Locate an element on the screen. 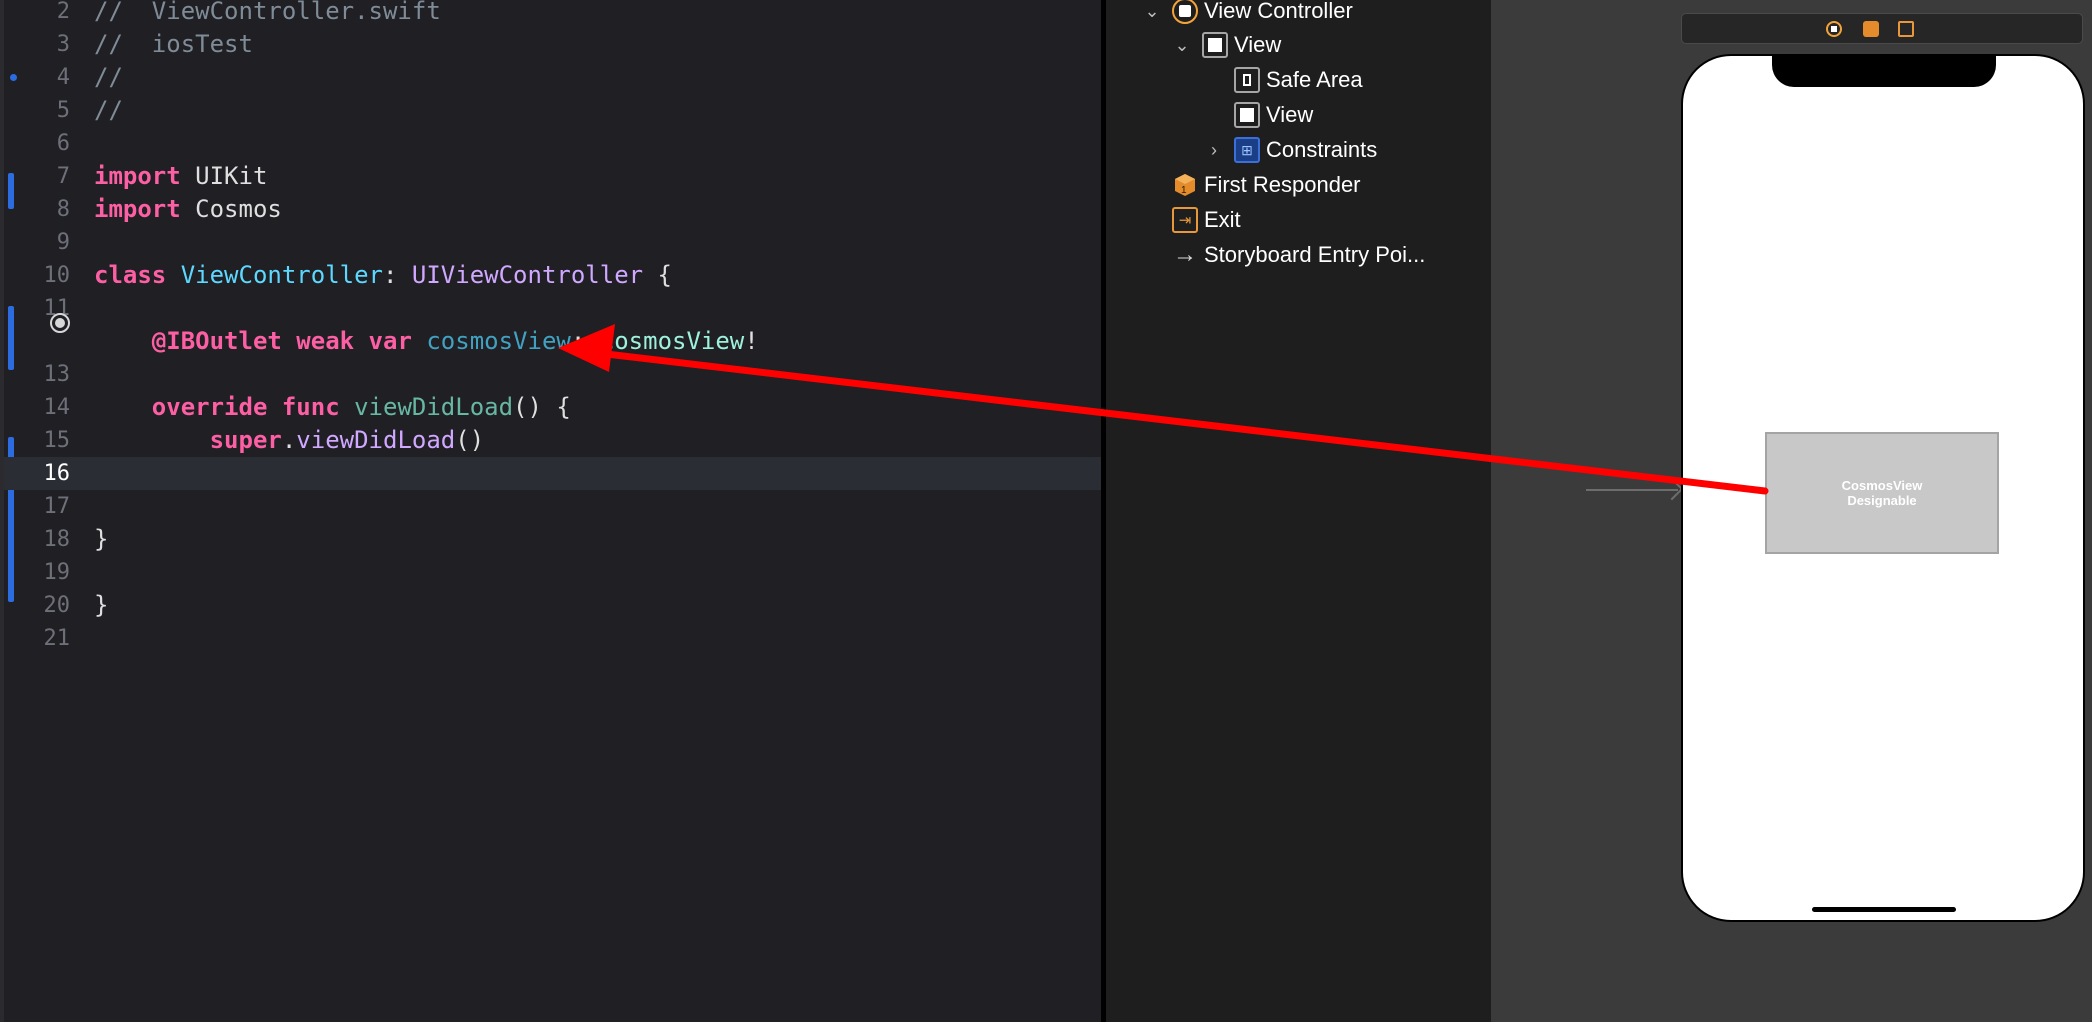  line-number: 18 is located at coordinates (57, 539).